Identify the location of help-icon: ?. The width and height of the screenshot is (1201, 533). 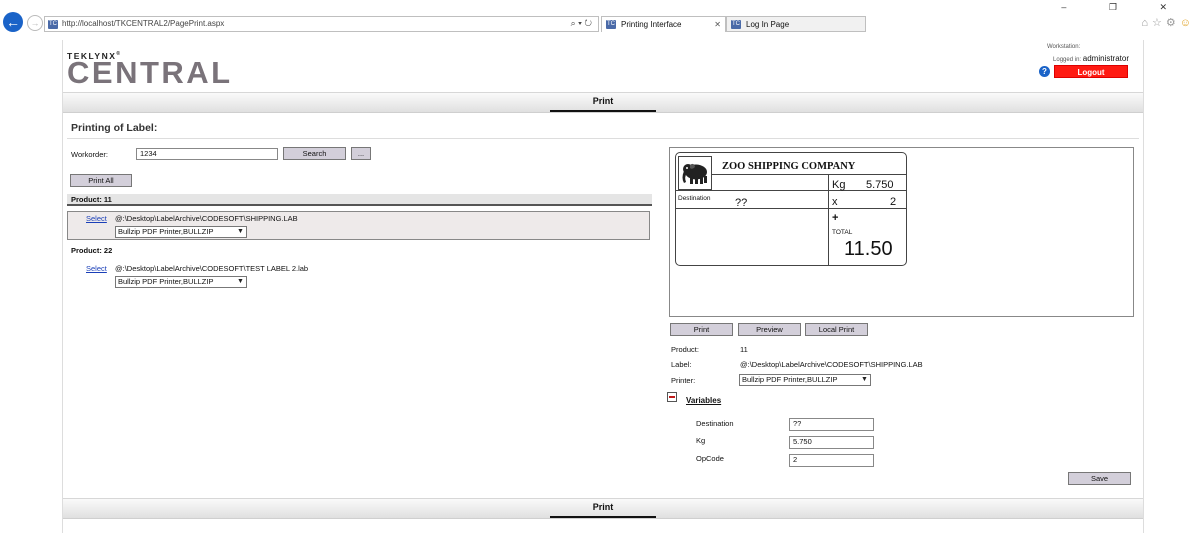
(1044, 71).